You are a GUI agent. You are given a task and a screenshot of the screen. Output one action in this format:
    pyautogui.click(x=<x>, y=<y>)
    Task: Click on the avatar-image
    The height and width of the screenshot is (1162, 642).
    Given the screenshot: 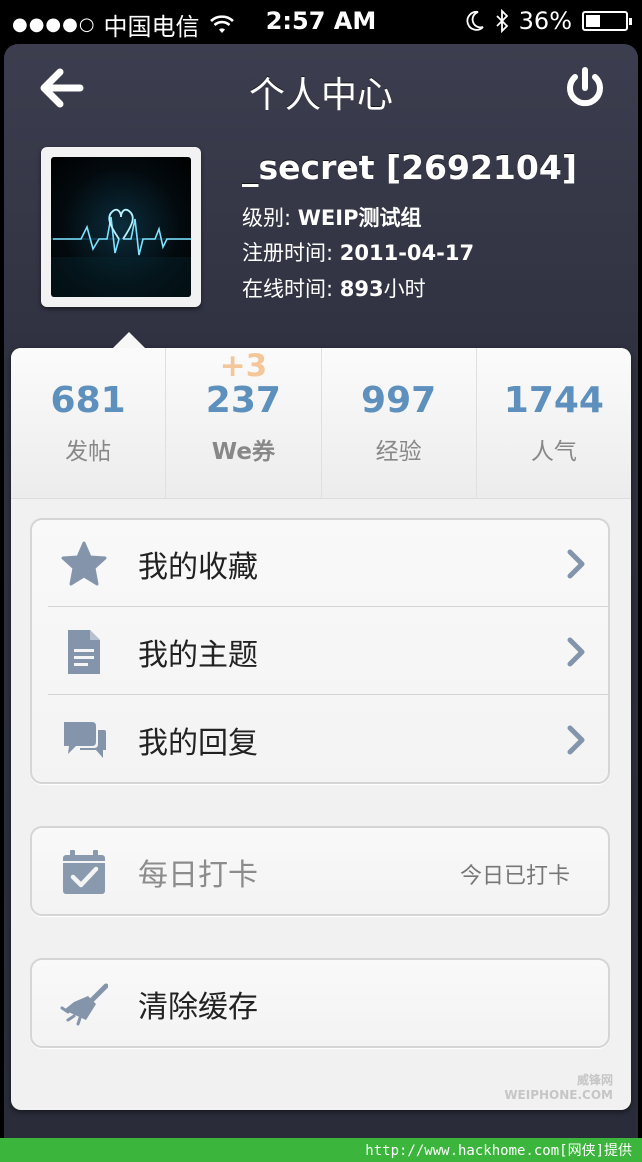 What is the action you would take?
    pyautogui.click(x=121, y=227)
    